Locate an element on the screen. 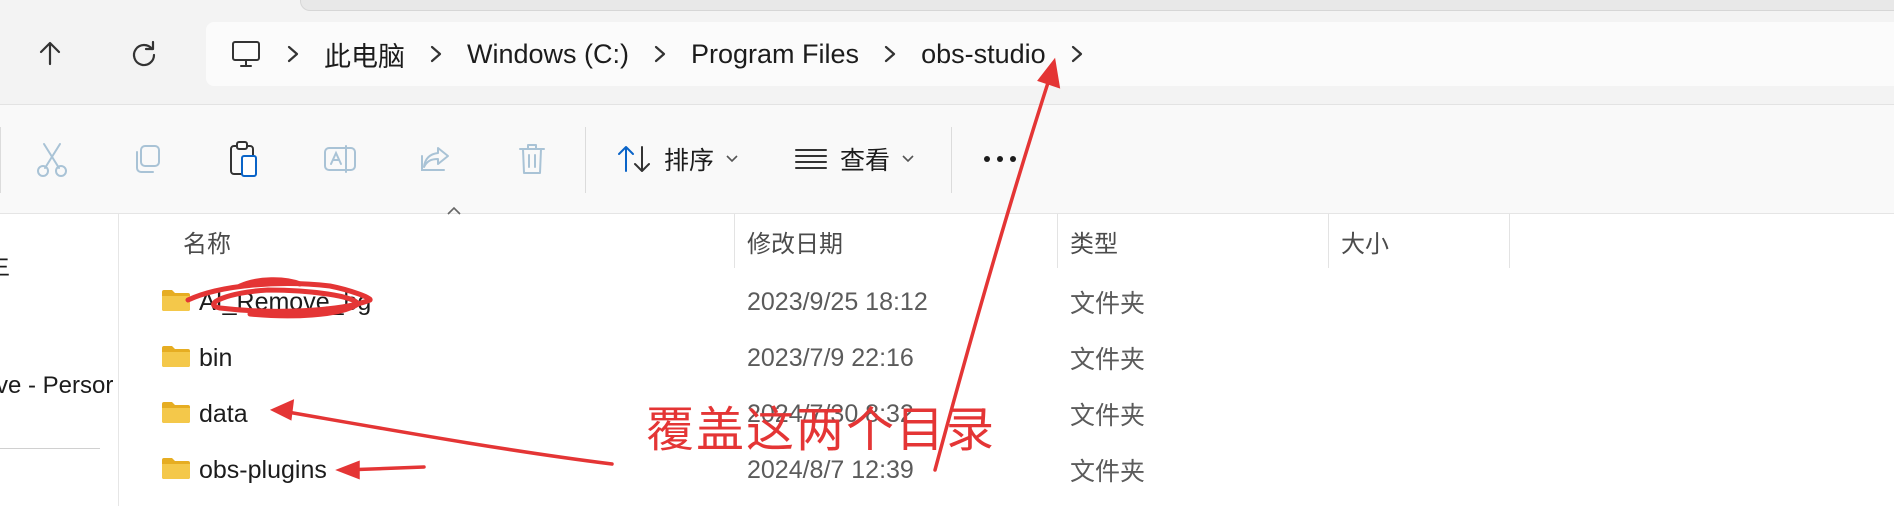 This screenshot has height=506, width=1894. view-label: 查看 is located at coordinates (865, 161).